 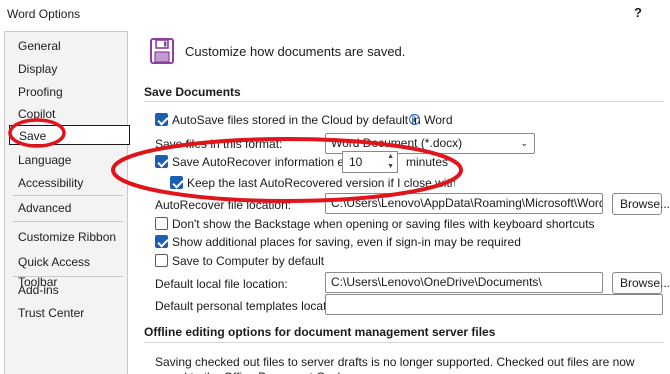 What do you see at coordinates (223, 205) in the screenshot?
I see `autorecover-location-label: AutoRecover file location:` at bounding box center [223, 205].